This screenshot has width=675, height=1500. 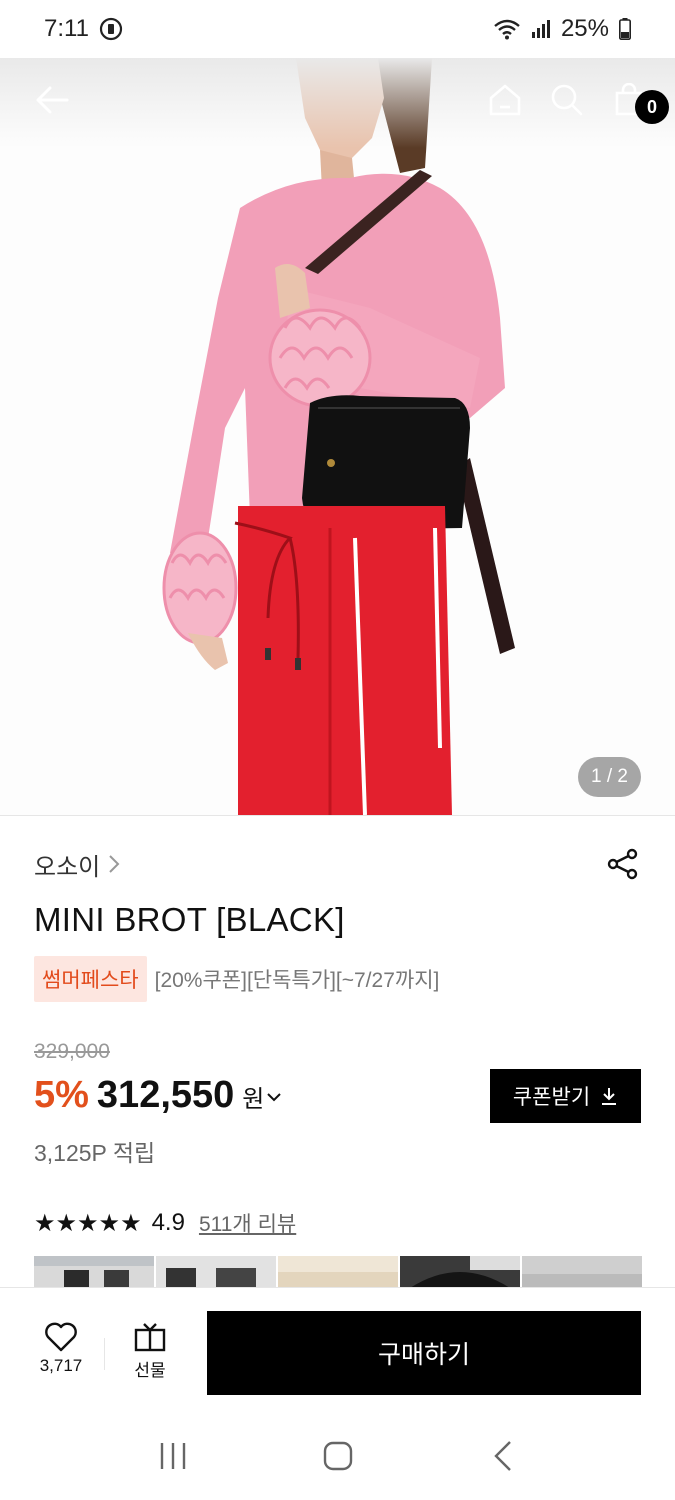 What do you see at coordinates (274, 1096) in the screenshot?
I see `chevron-down-icon` at bounding box center [274, 1096].